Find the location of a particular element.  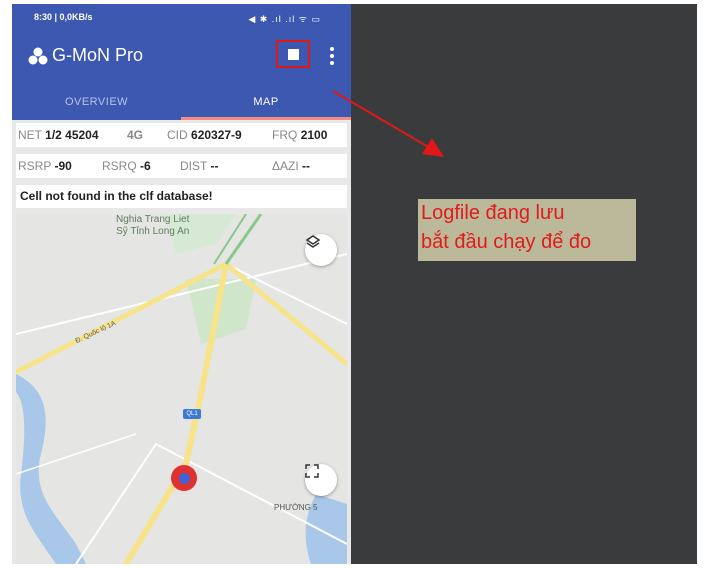

annotation-arrow is located at coordinates (388, 123).